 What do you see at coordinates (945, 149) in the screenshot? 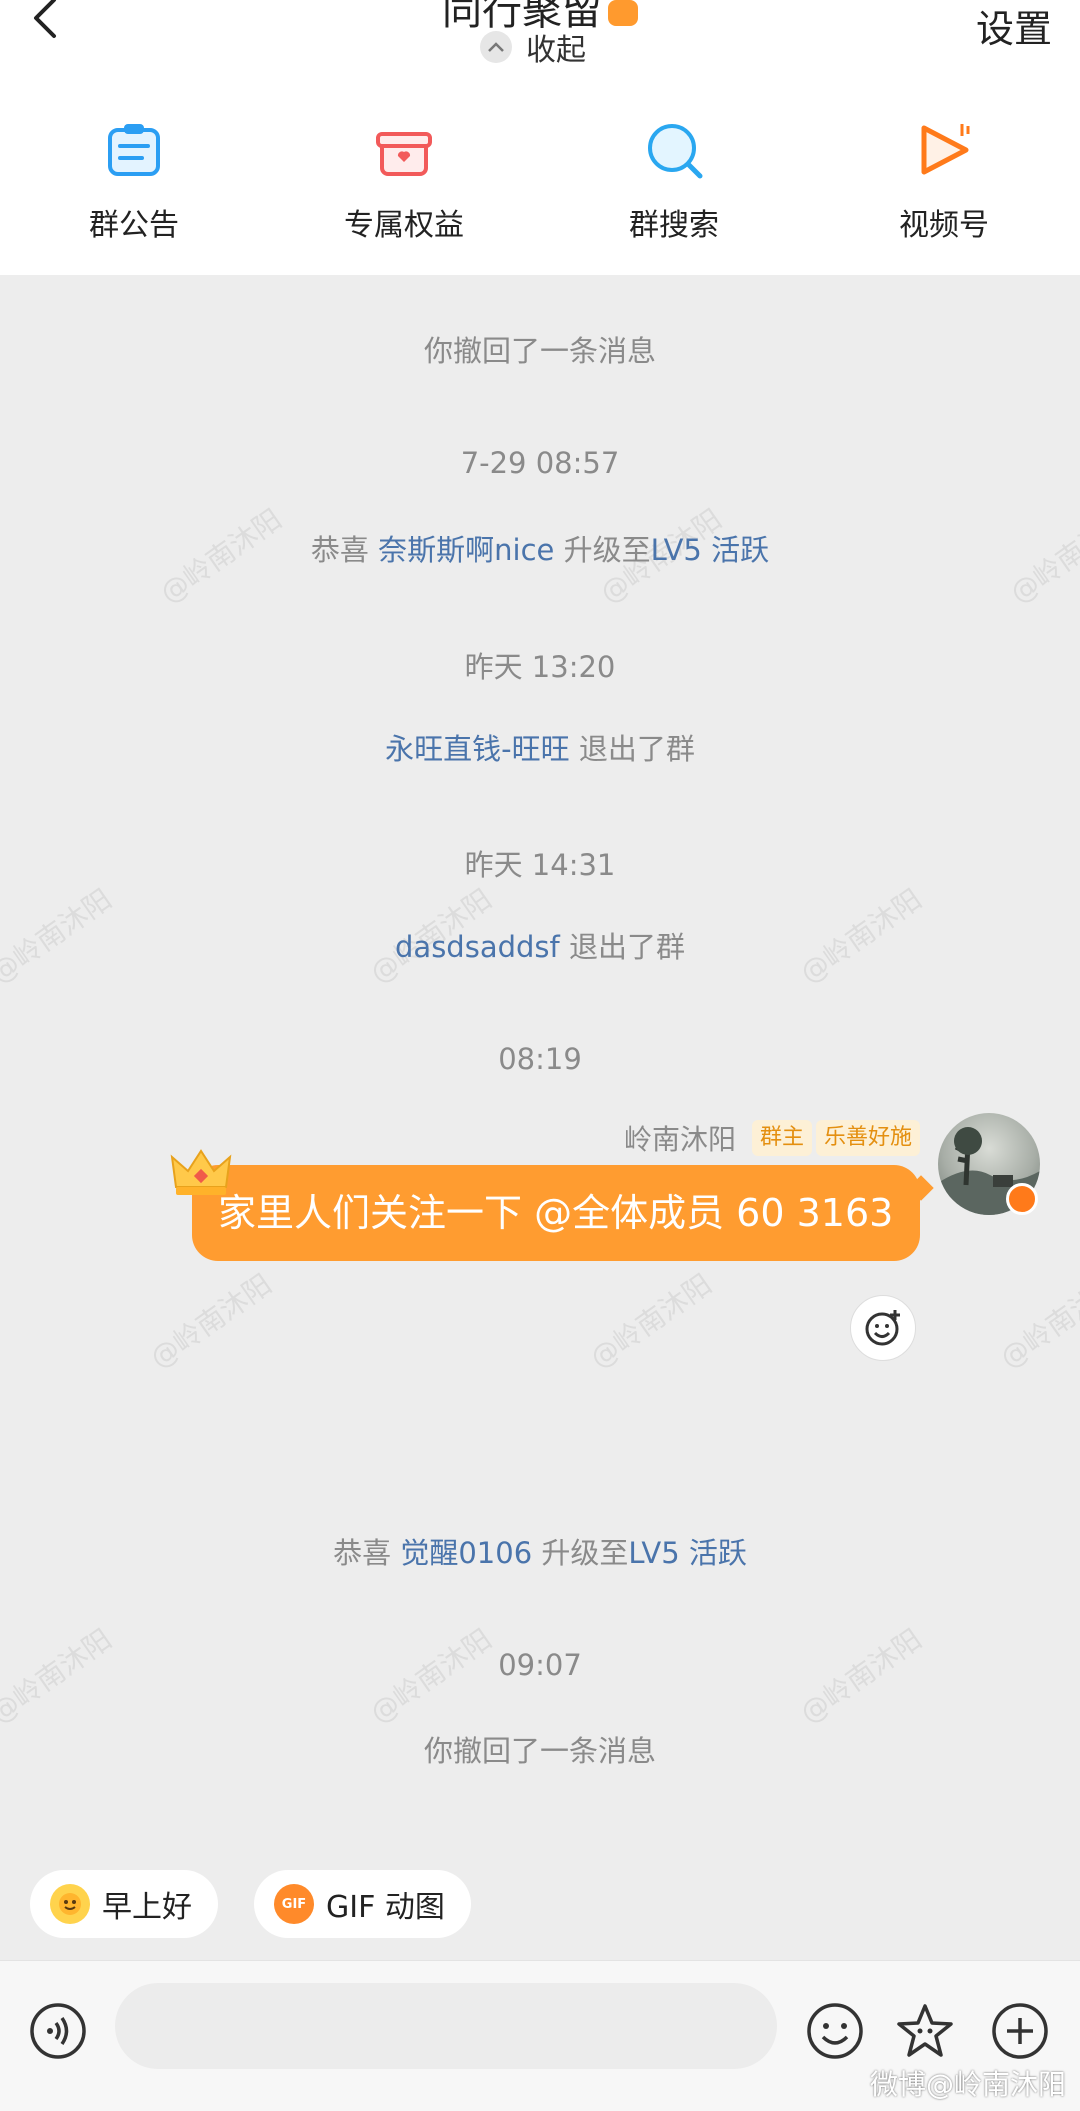
I see `video-channel-icon` at bounding box center [945, 149].